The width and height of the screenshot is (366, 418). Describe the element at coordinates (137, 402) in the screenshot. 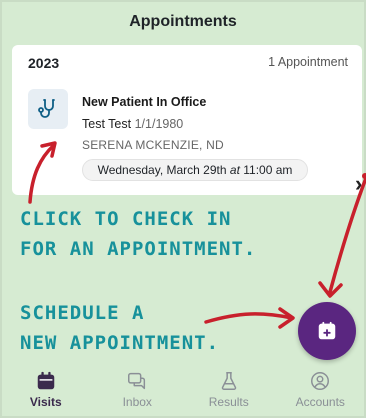

I see `tab-label-inbox: Inbox` at that location.